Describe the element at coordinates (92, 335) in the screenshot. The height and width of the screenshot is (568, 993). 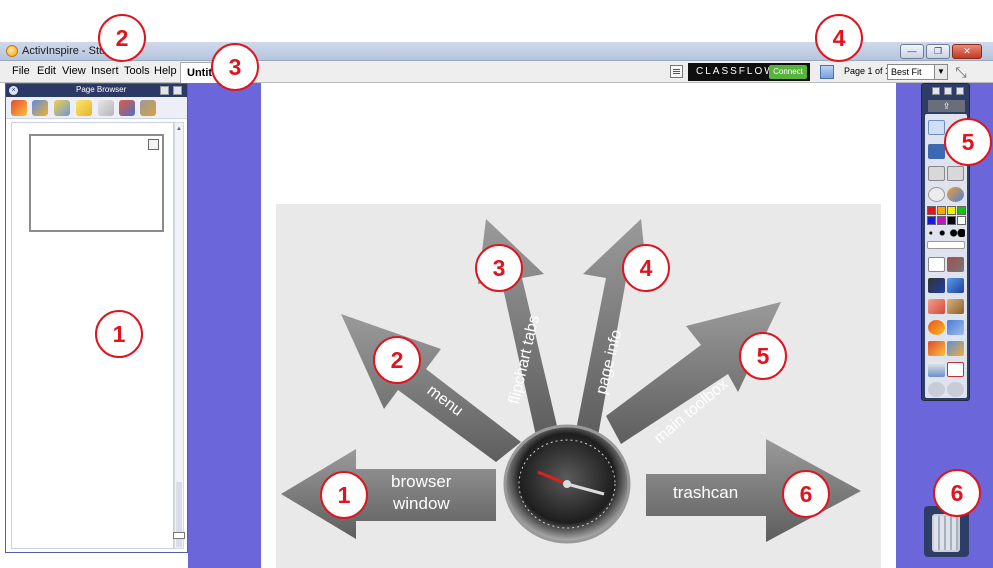
I see `page-thumbnail-list` at that location.